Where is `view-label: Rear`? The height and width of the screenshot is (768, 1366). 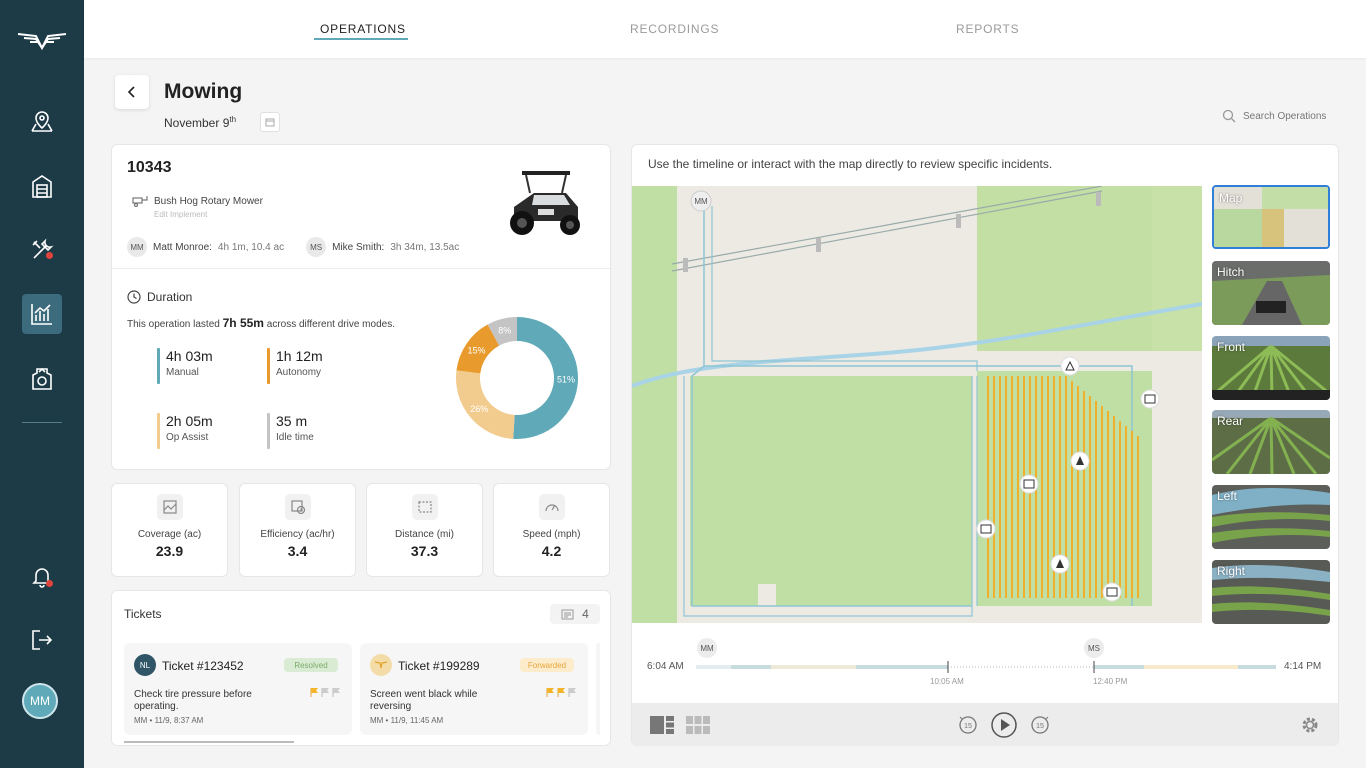
view-label: Rear is located at coordinates (1230, 421).